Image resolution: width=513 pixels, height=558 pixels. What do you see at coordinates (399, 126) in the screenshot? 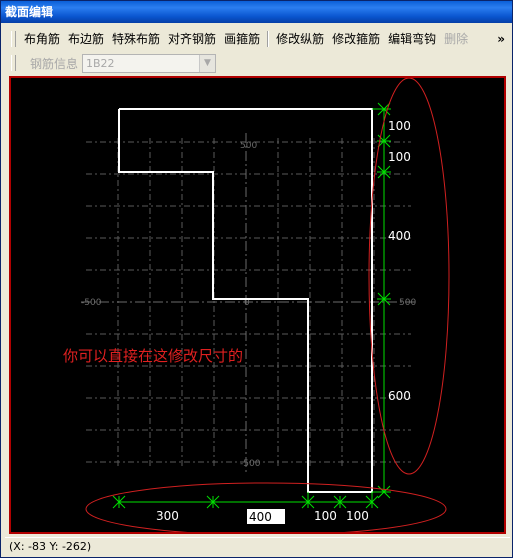
I see `right-dim-1: 100` at bounding box center [399, 126].